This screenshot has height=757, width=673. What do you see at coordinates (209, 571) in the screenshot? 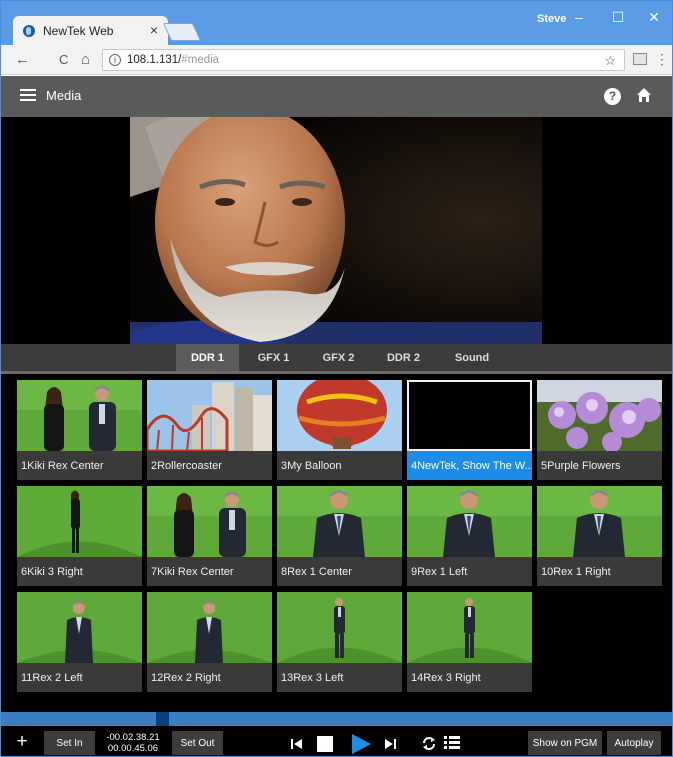
I see `clip-label: 7Kiki Rex Center` at bounding box center [209, 571].